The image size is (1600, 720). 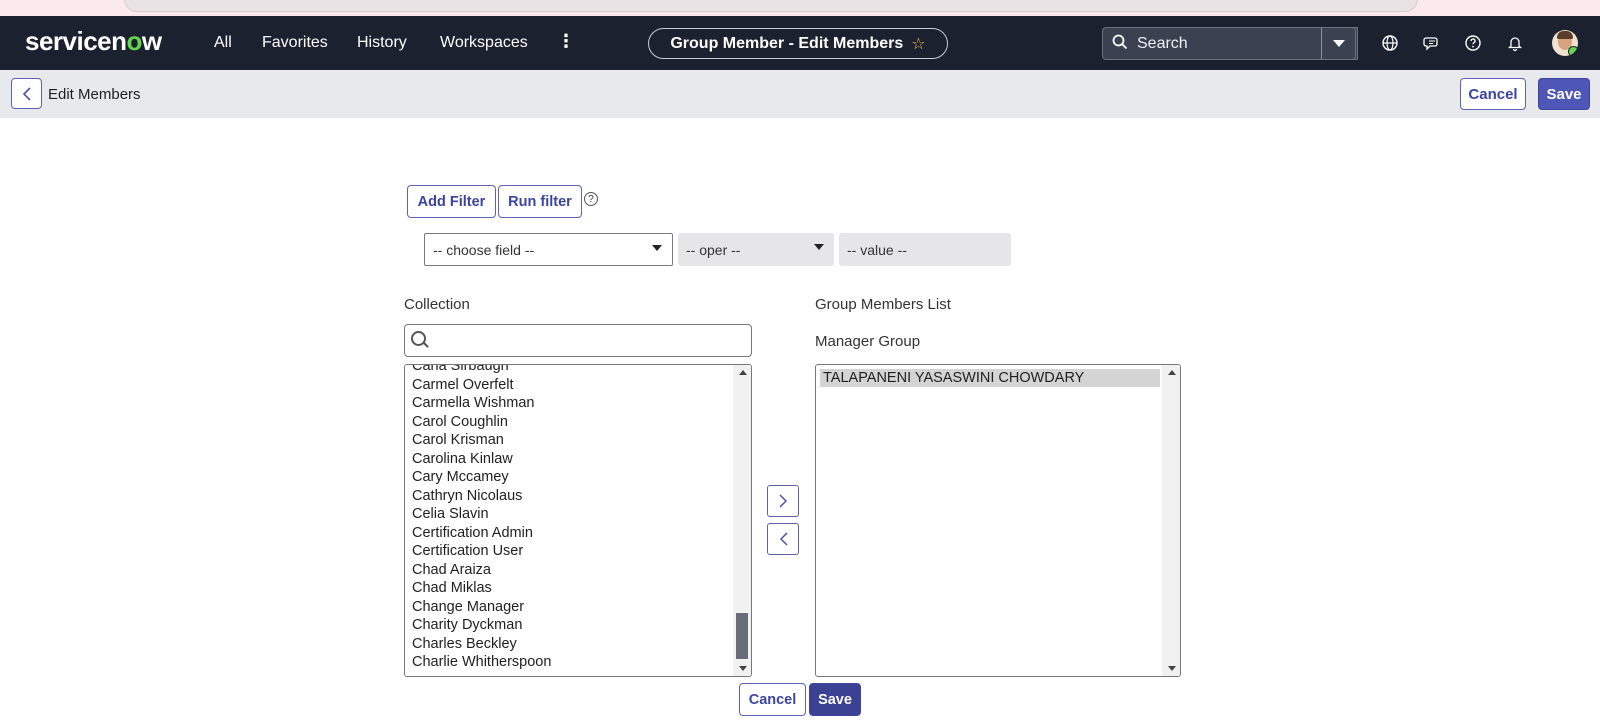 I want to click on collection-list-item: Carmella Wishman, so click(x=572, y=403).